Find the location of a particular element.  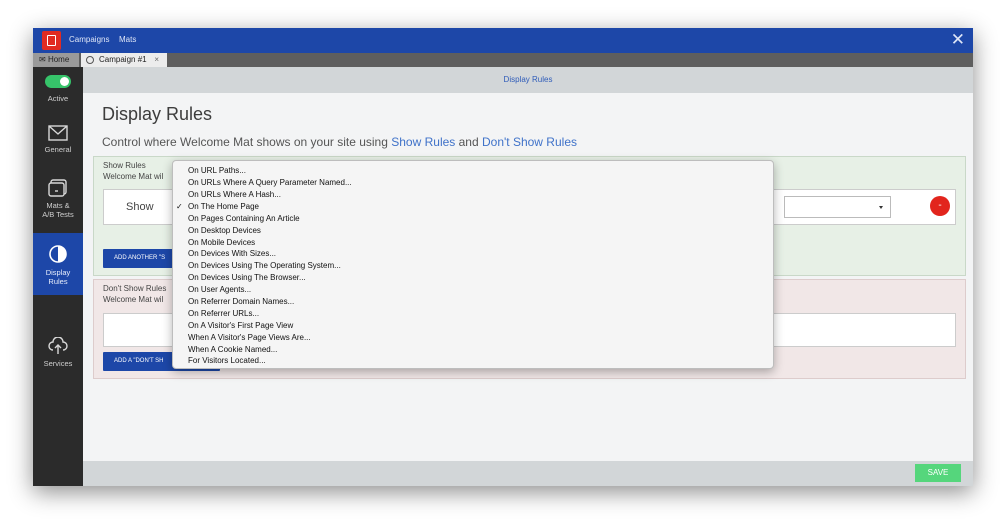

envelope-icon is located at coordinates (58, 134).